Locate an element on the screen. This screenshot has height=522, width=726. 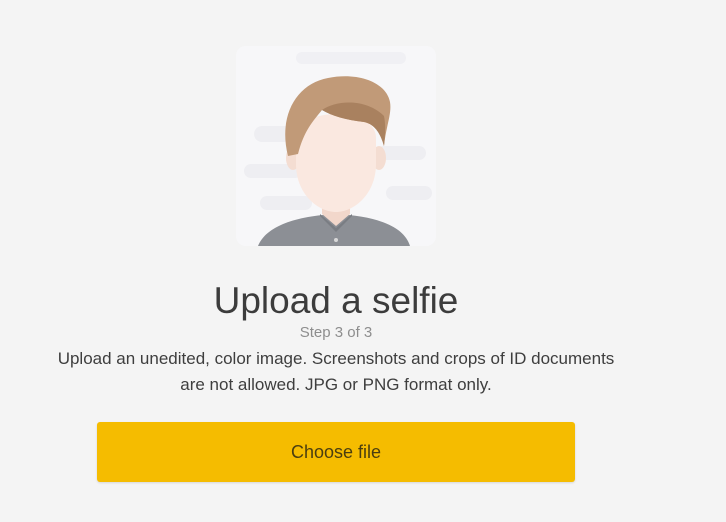
selfie-avatar-icon is located at coordinates (336, 146).